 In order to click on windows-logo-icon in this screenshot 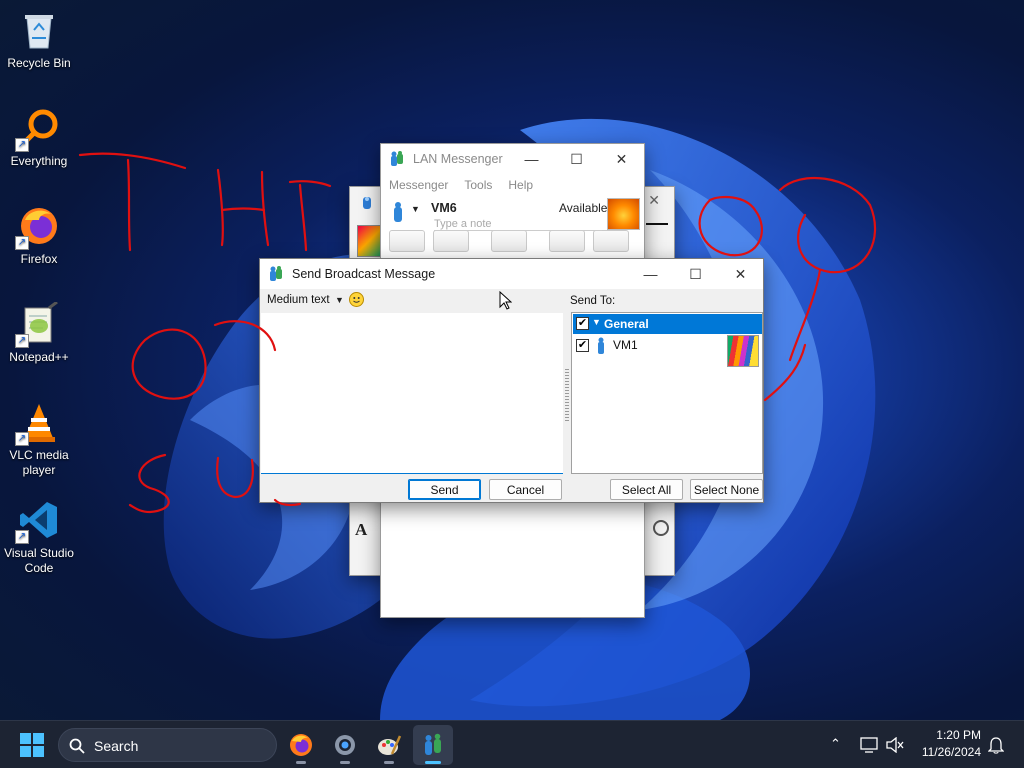, I will do `click(32, 745)`.